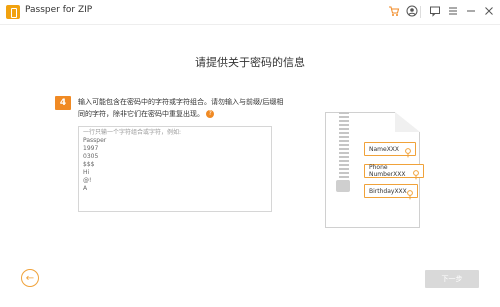 The height and width of the screenshot is (307, 500). I want to click on menu-icon, so click(453, 11).